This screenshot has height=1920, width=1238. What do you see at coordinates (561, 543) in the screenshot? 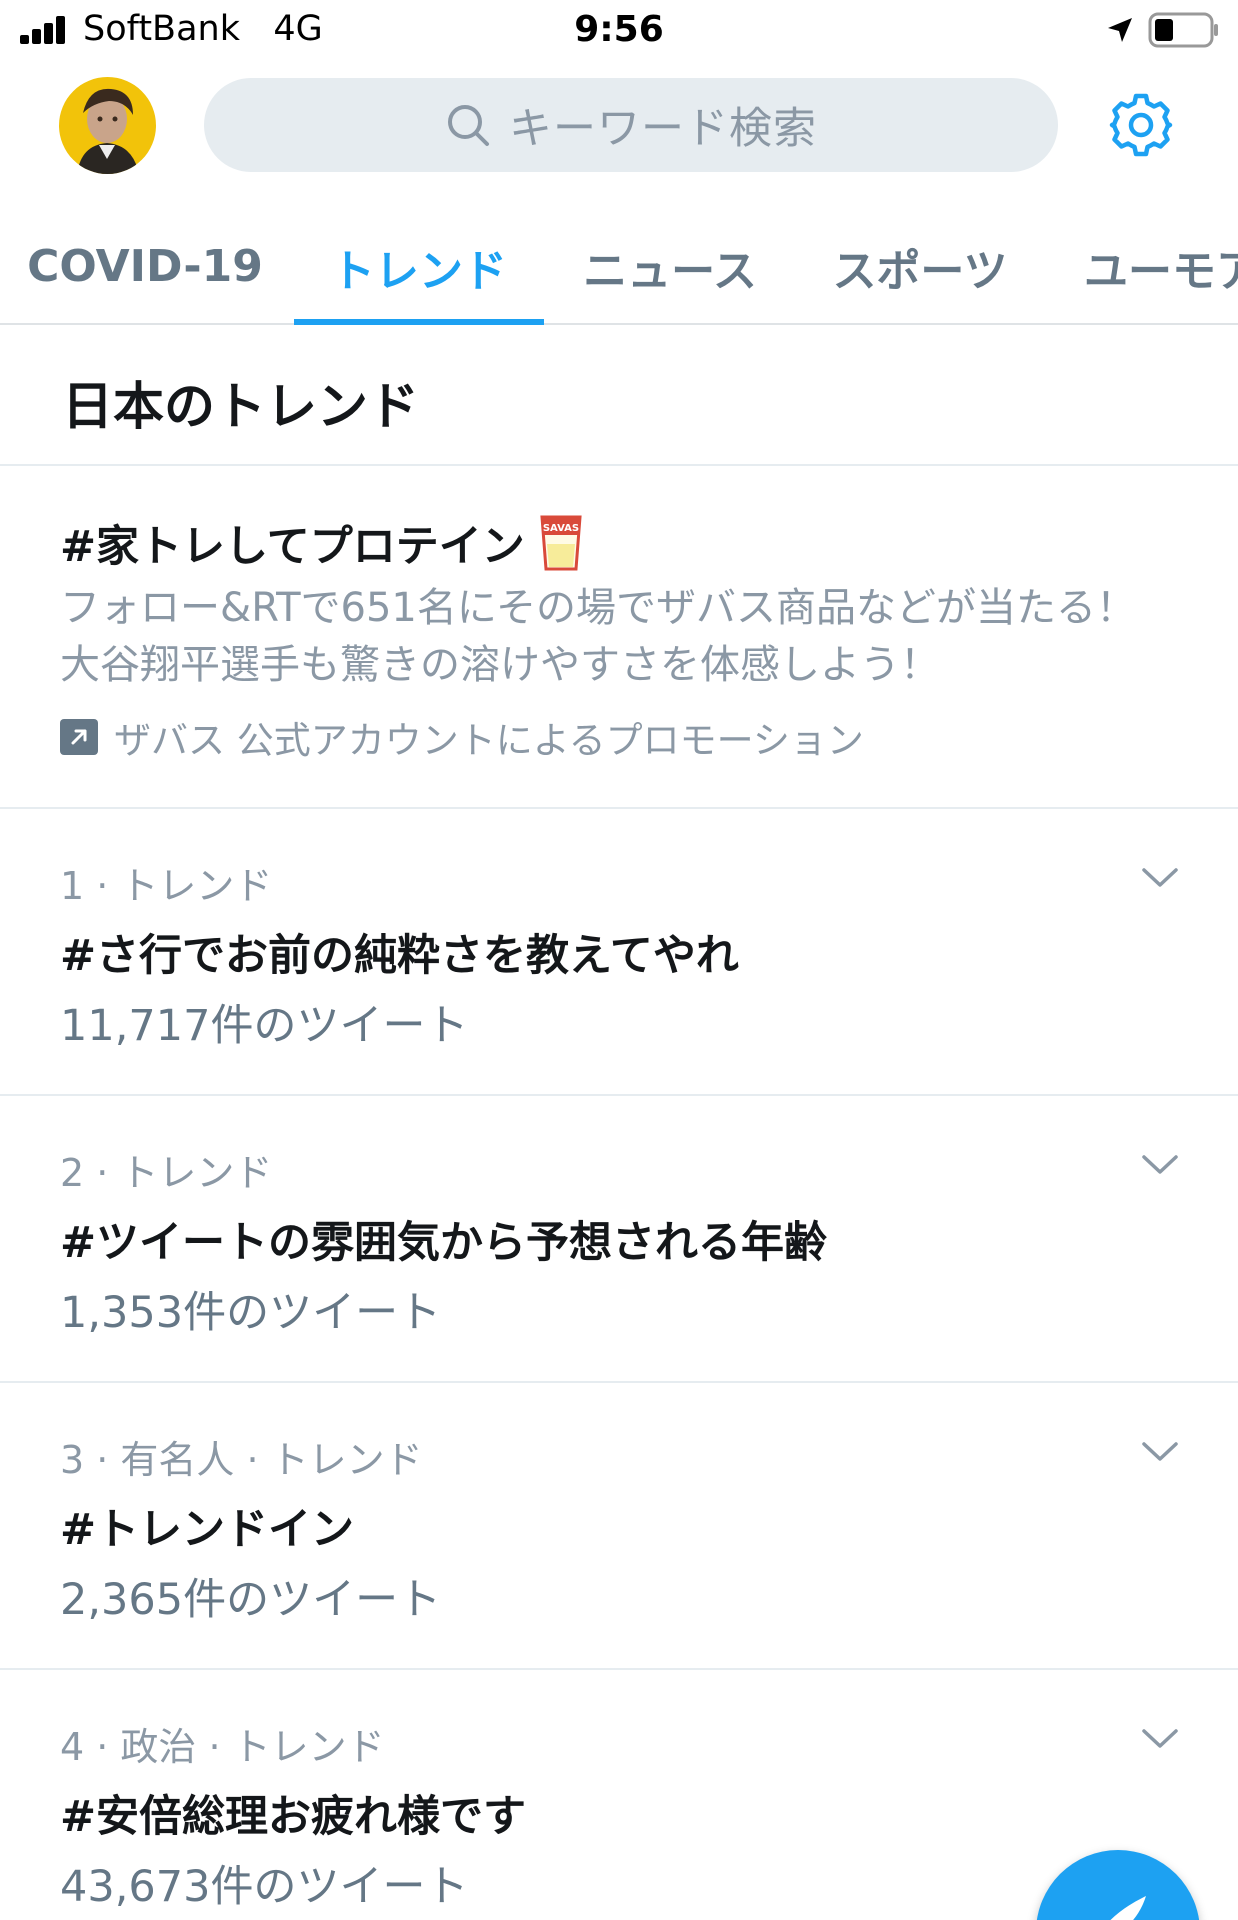
I see `protein-cup-icon: SAVAS` at bounding box center [561, 543].